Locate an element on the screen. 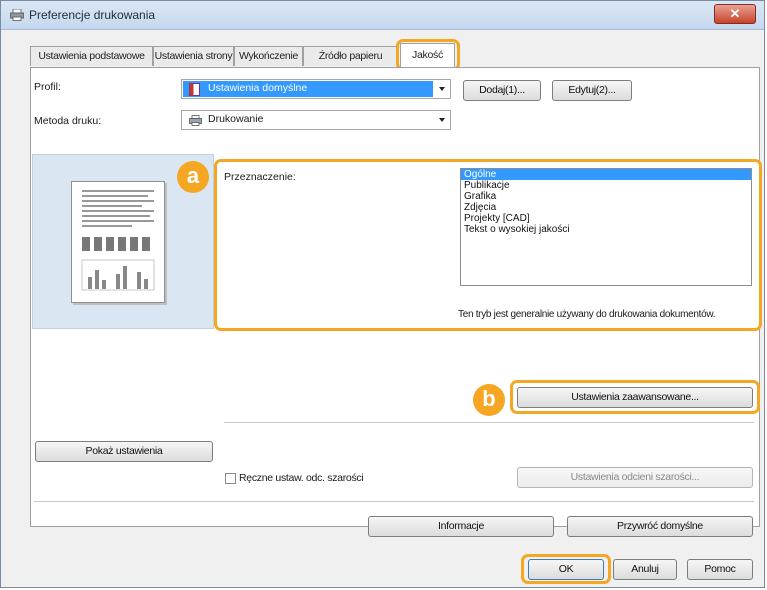 The image size is (767, 590). purpose-option: Grafika is located at coordinates (606, 196).